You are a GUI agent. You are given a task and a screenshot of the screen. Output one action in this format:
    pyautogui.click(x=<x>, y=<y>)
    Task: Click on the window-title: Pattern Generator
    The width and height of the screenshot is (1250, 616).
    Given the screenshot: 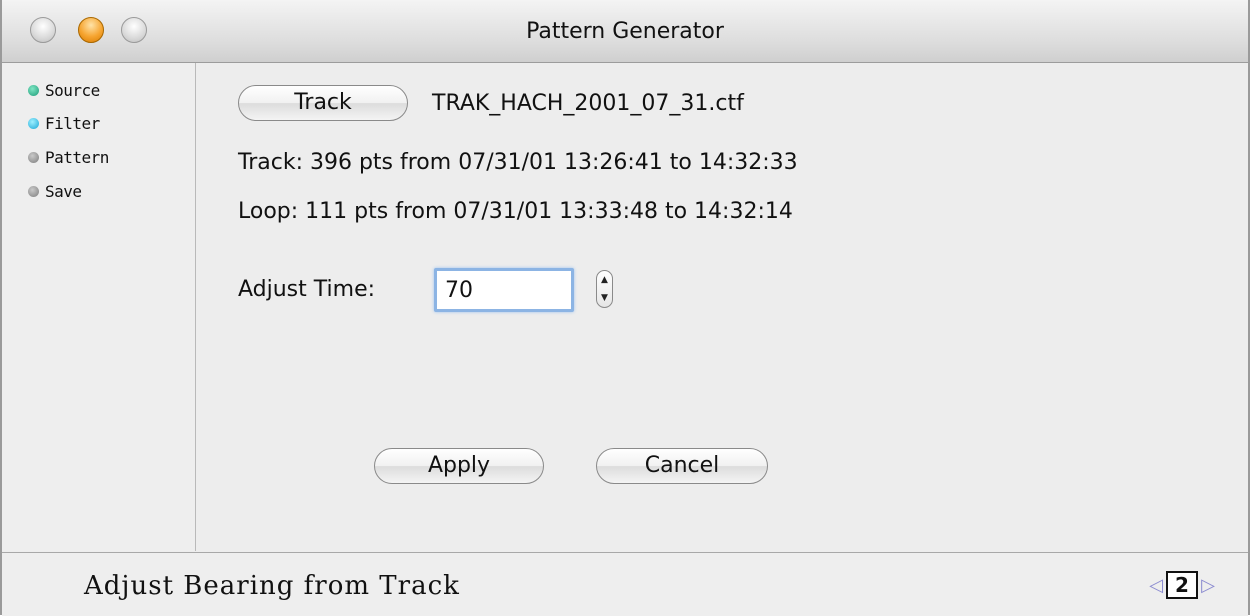 What is the action you would take?
    pyautogui.click(x=625, y=31)
    